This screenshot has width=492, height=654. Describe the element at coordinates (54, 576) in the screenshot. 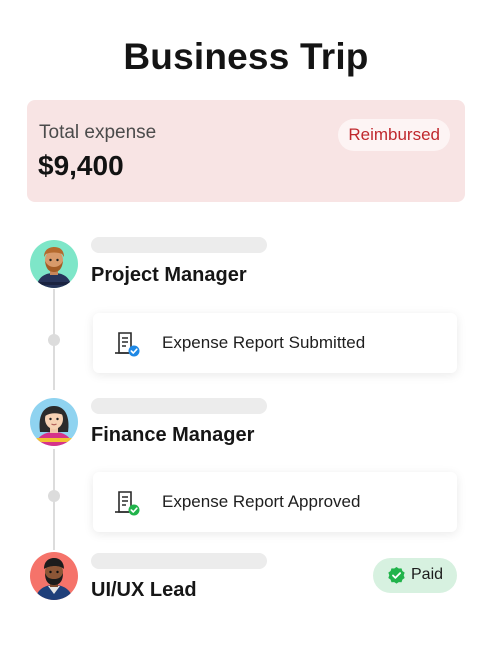

I see `avatar-uiux-lead` at that location.